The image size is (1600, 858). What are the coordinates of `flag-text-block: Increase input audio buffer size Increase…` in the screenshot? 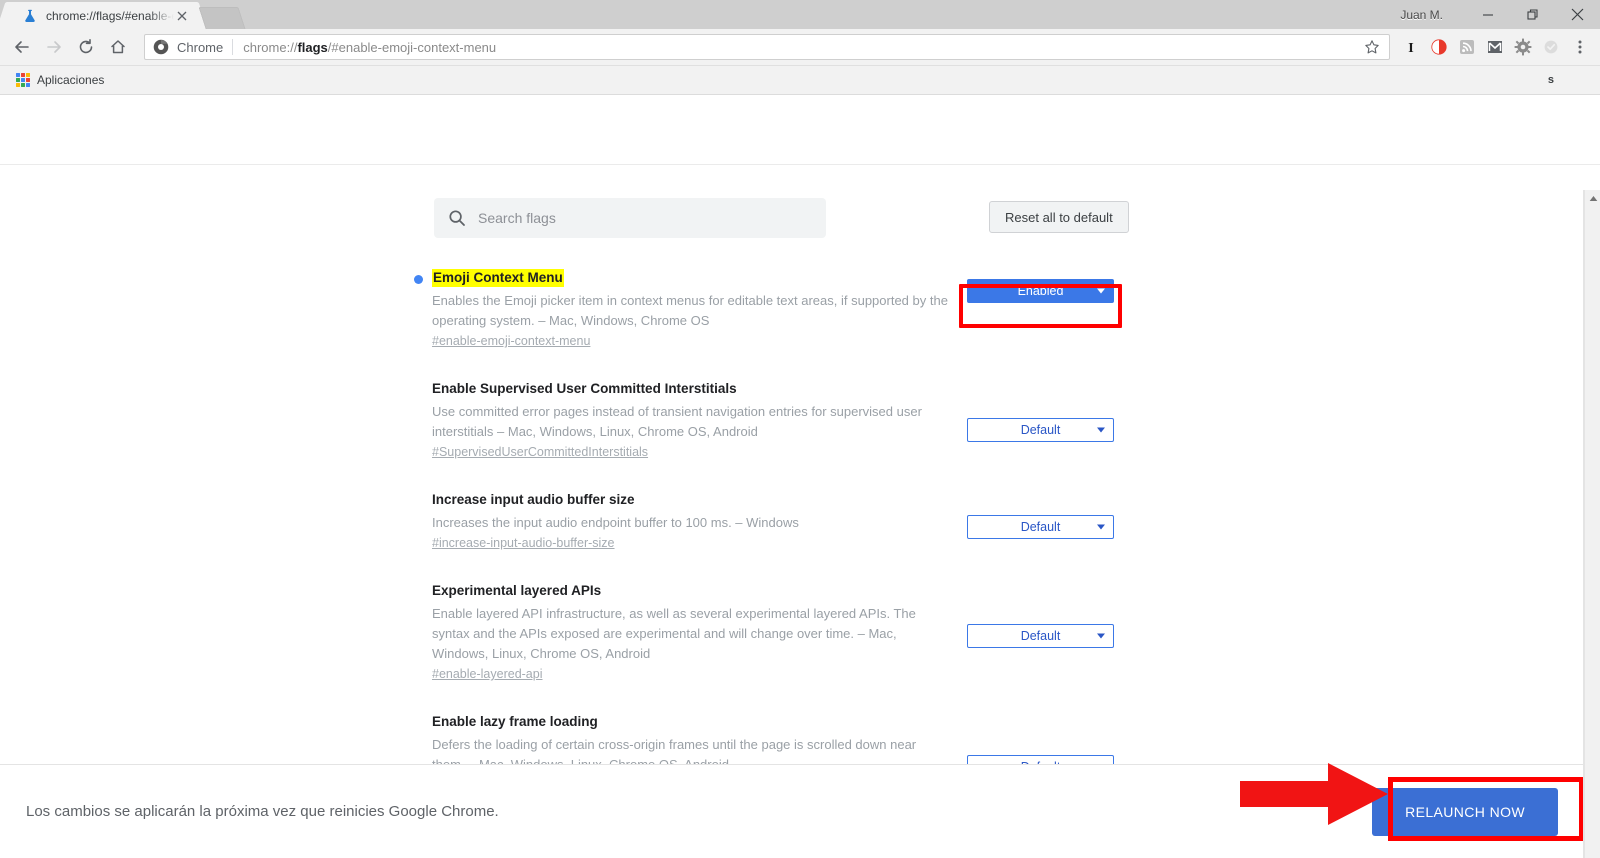 It's located at (697, 521).